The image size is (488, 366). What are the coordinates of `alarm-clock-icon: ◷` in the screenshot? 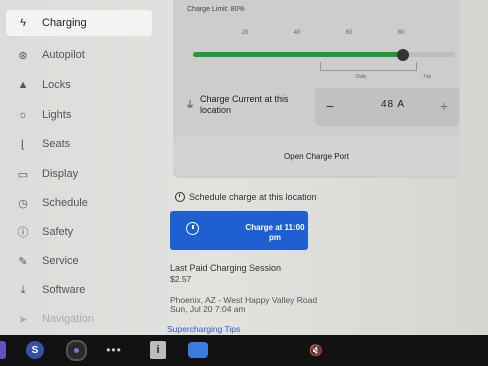 It's located at (23, 203).